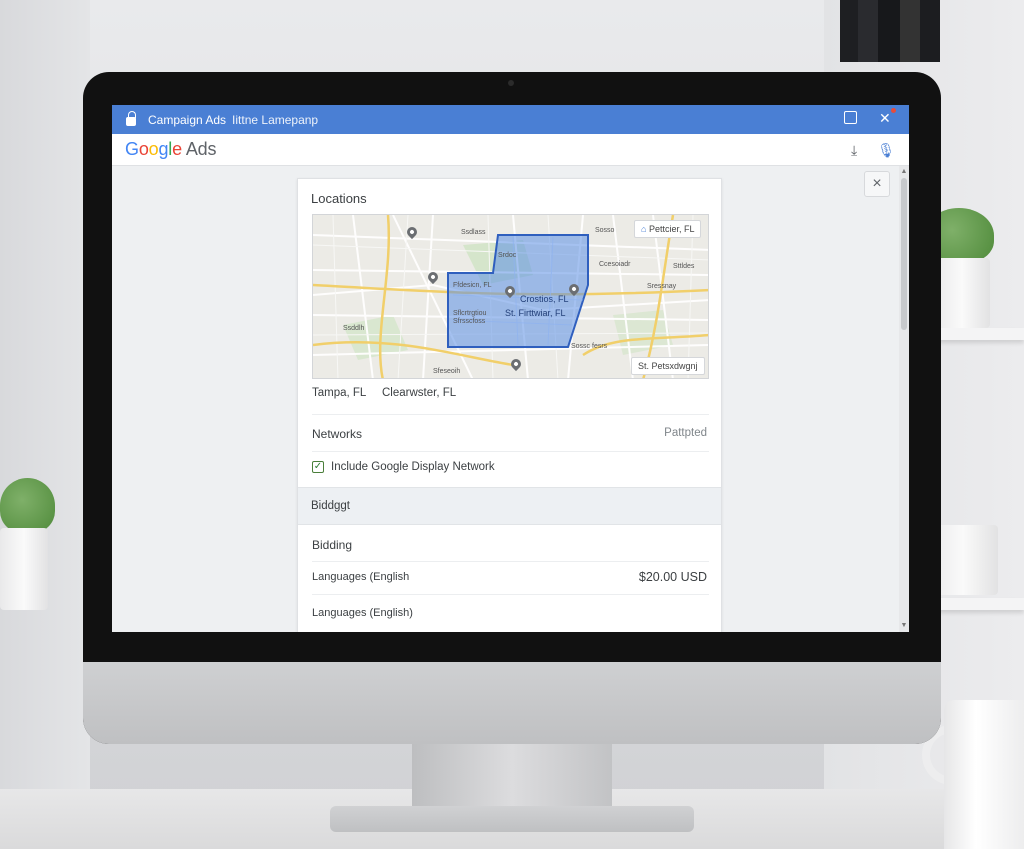 This screenshot has height=849, width=1024. Describe the element at coordinates (877, 184) in the screenshot. I see `close-dialog-button: ×` at that location.